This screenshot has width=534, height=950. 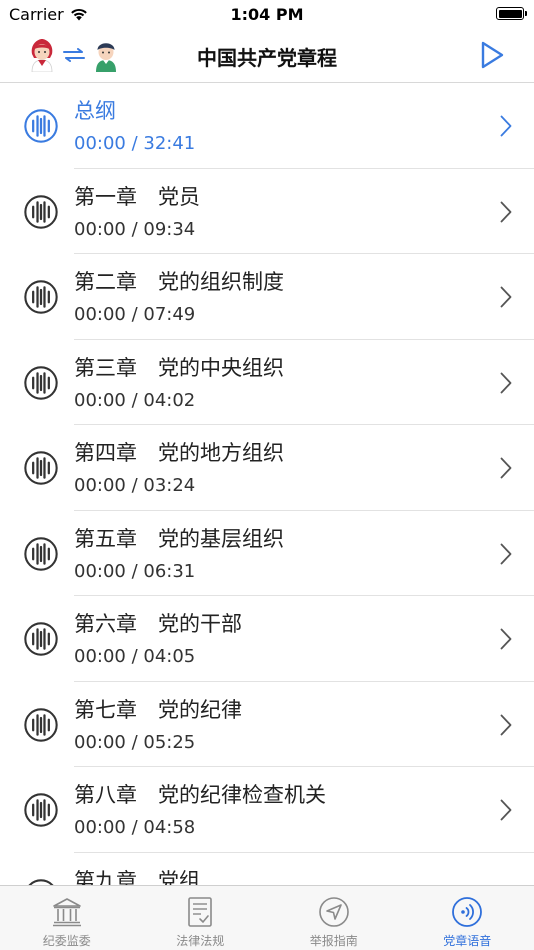 What do you see at coordinates (267, 212) in the screenshot?
I see `chapter-row: 第一章 党员 00:00 / 09:34` at bounding box center [267, 212].